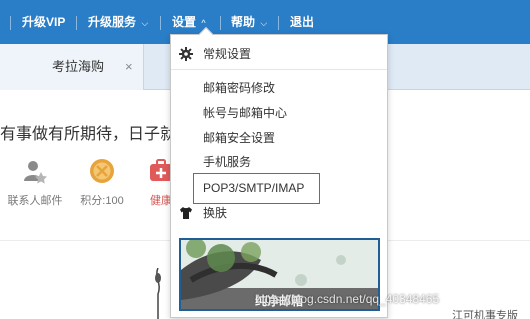 The width and height of the screenshot is (530, 319). Describe the element at coordinates (215, 213) in the screenshot. I see `menu-change-skin-label: 换肤` at that location.